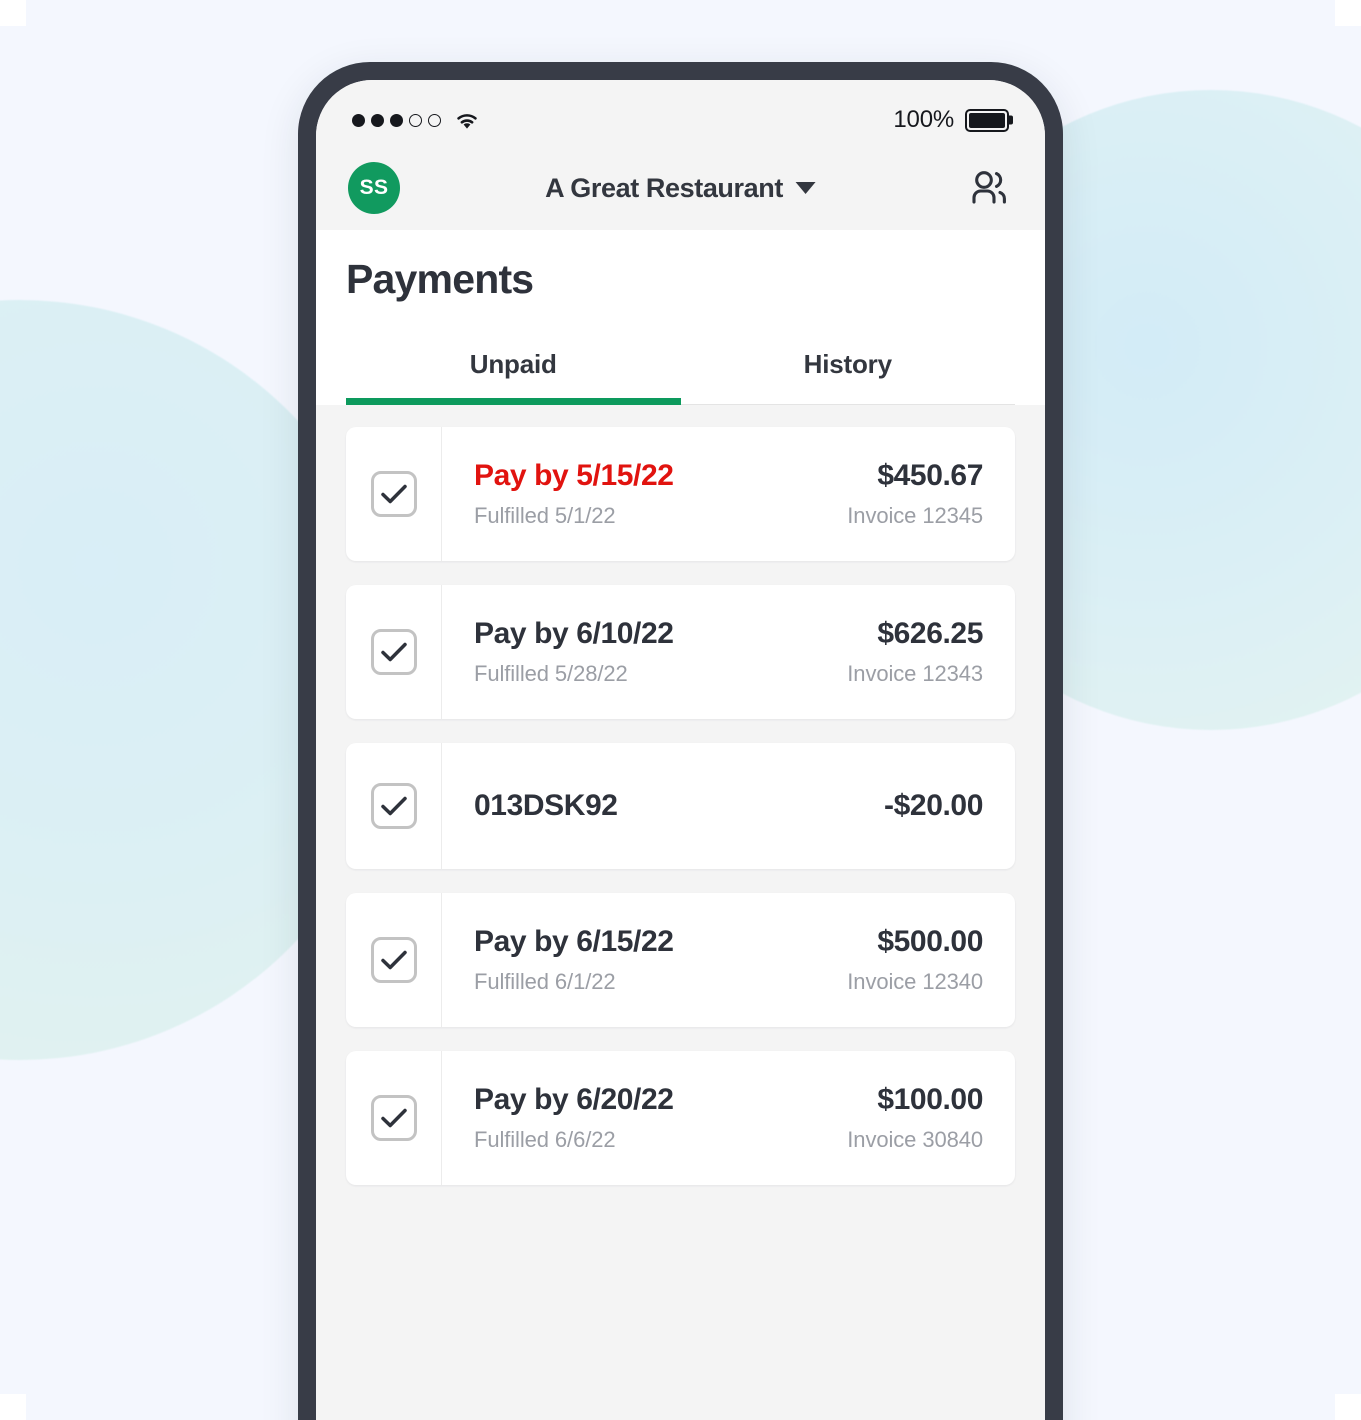 This screenshot has width=1361, height=1420. I want to click on battery-full-icon, so click(987, 120).